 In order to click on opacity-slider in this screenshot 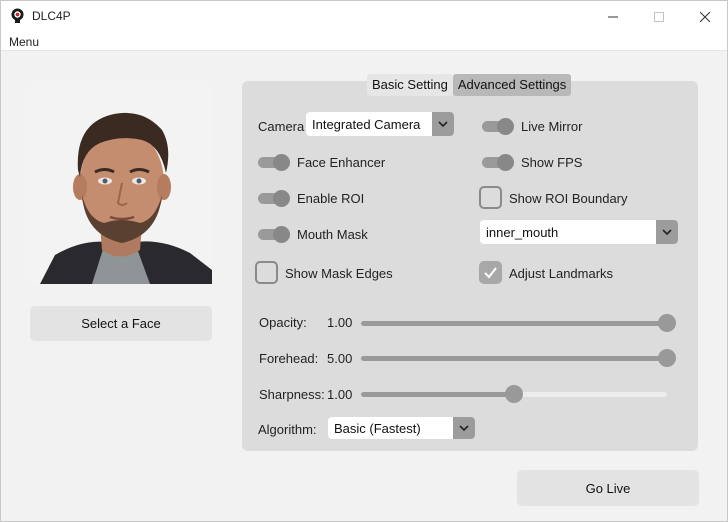, I will do `click(518, 323)`.